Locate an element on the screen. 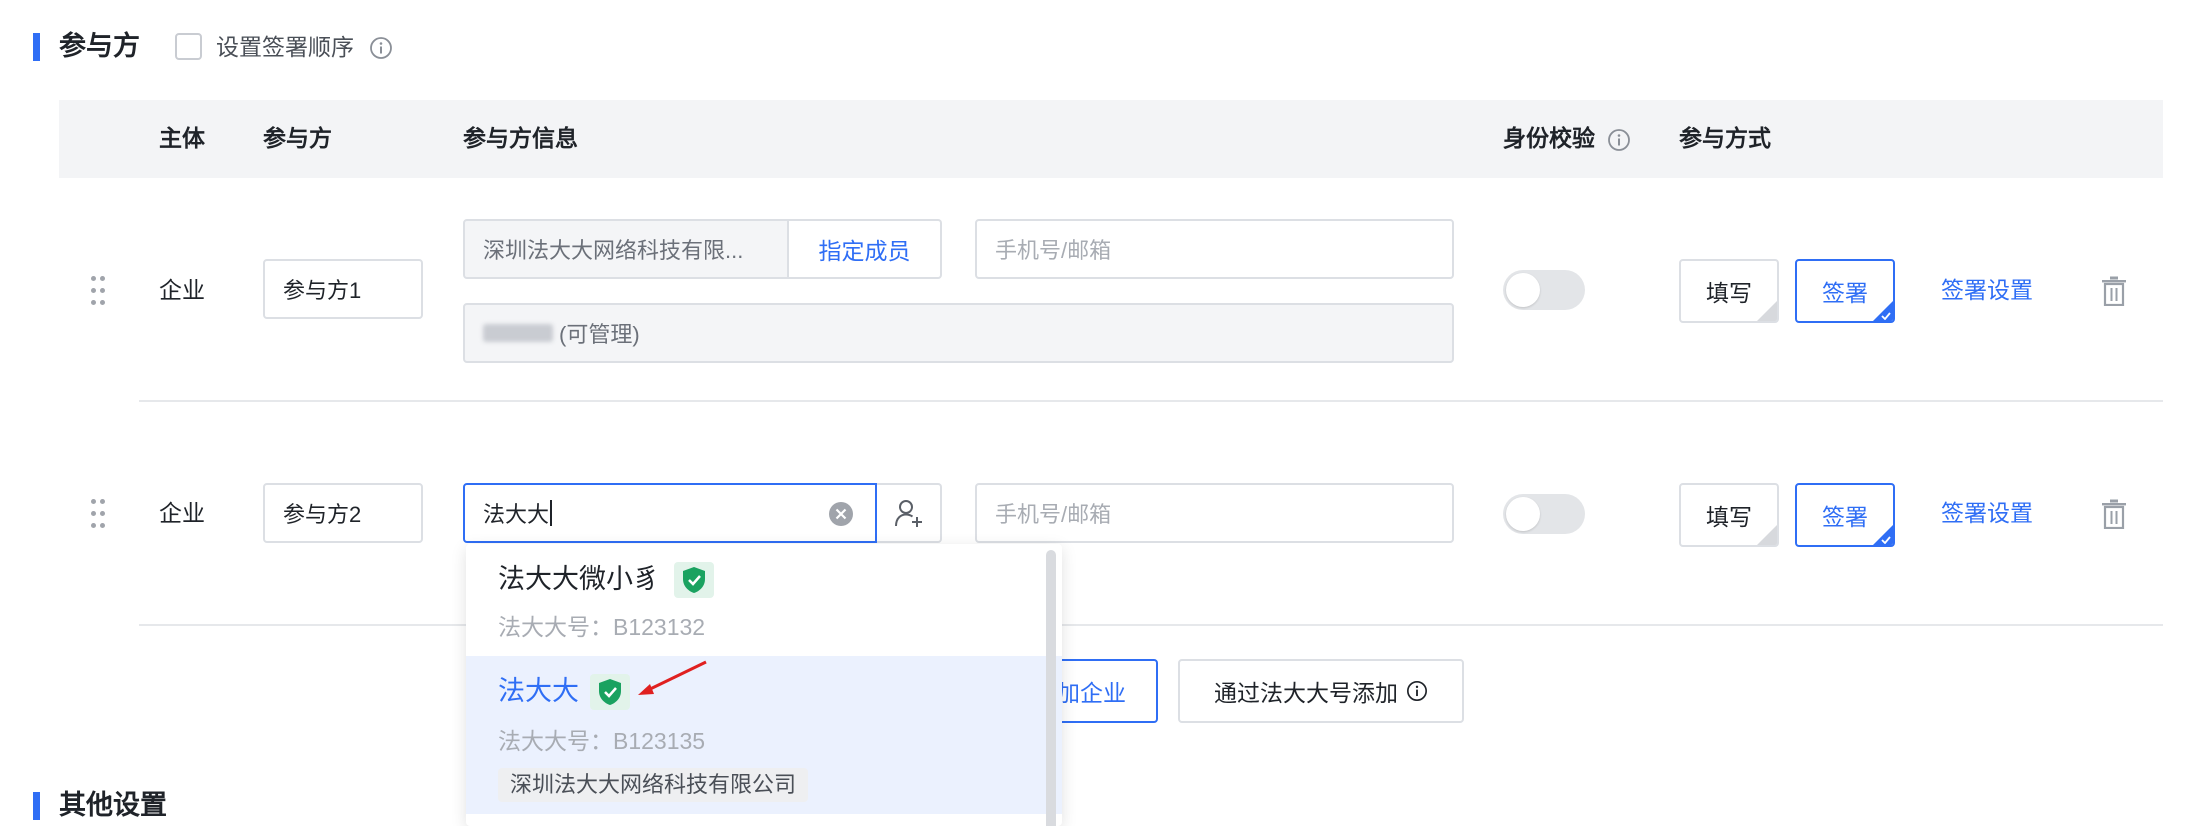 The height and width of the screenshot is (826, 2190). table-header is located at coordinates (1111, 139).